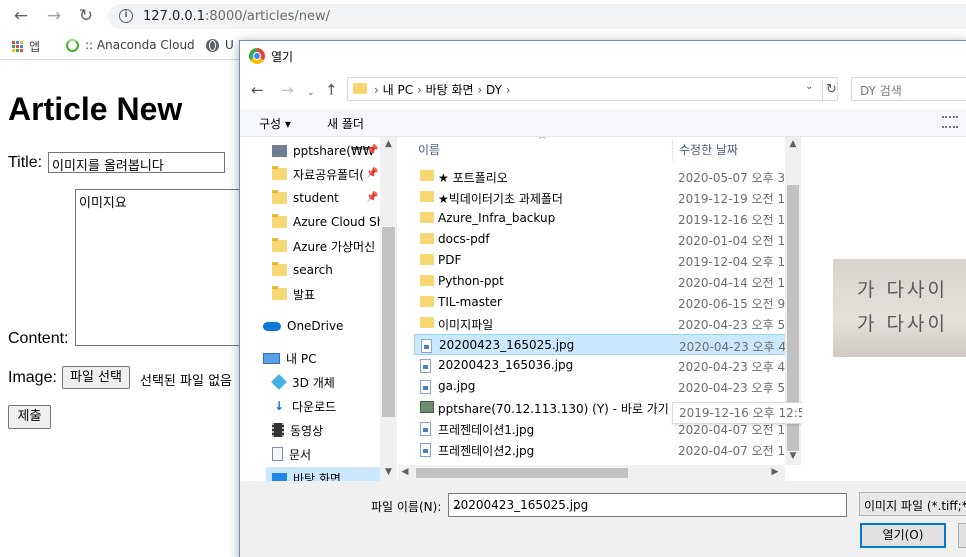  What do you see at coordinates (130, 45) in the screenshot?
I see `bookmark-anaconda: :: Anaconda Cloud` at bounding box center [130, 45].